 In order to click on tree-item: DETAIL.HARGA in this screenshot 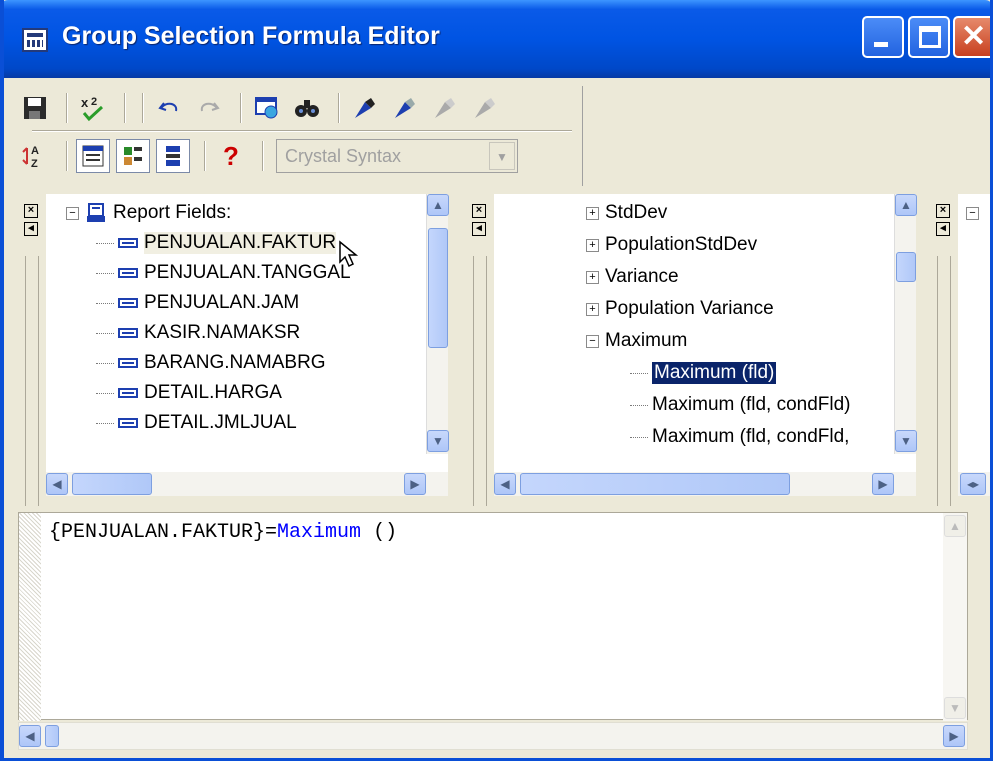, I will do `click(189, 393)`.